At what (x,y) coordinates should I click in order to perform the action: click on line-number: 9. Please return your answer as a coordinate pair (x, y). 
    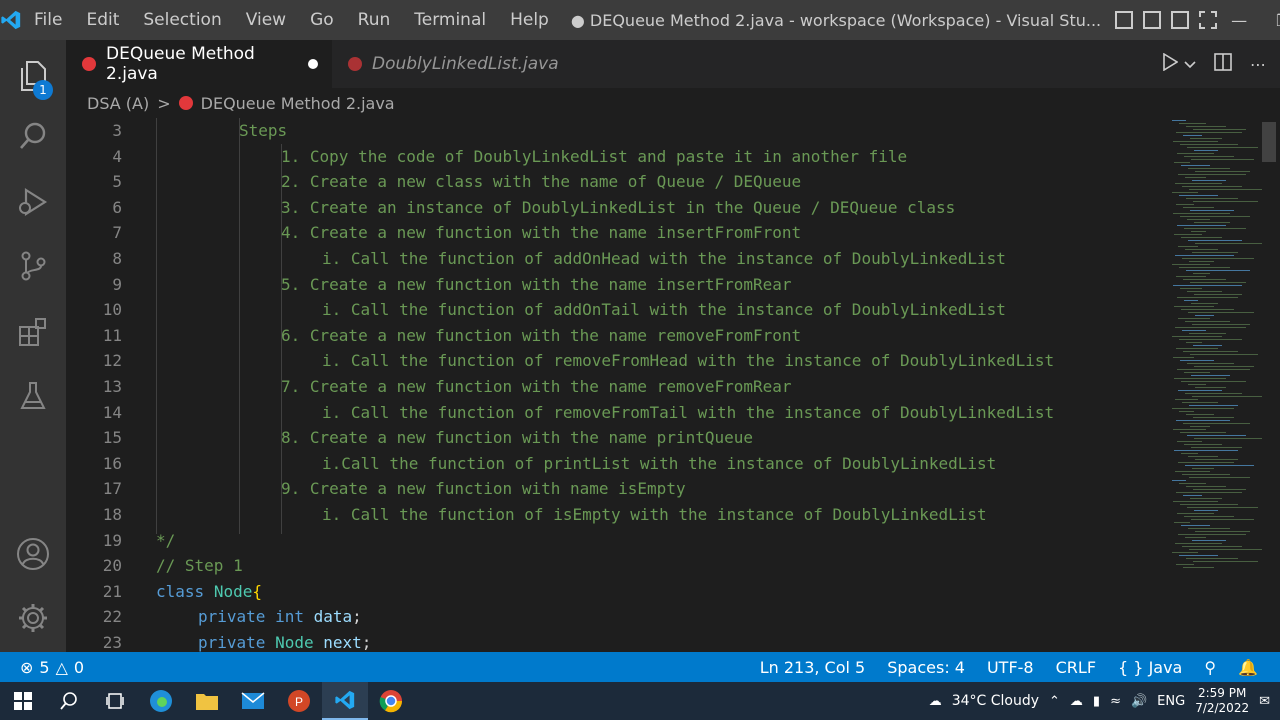
    Looking at the image, I should click on (117, 284).